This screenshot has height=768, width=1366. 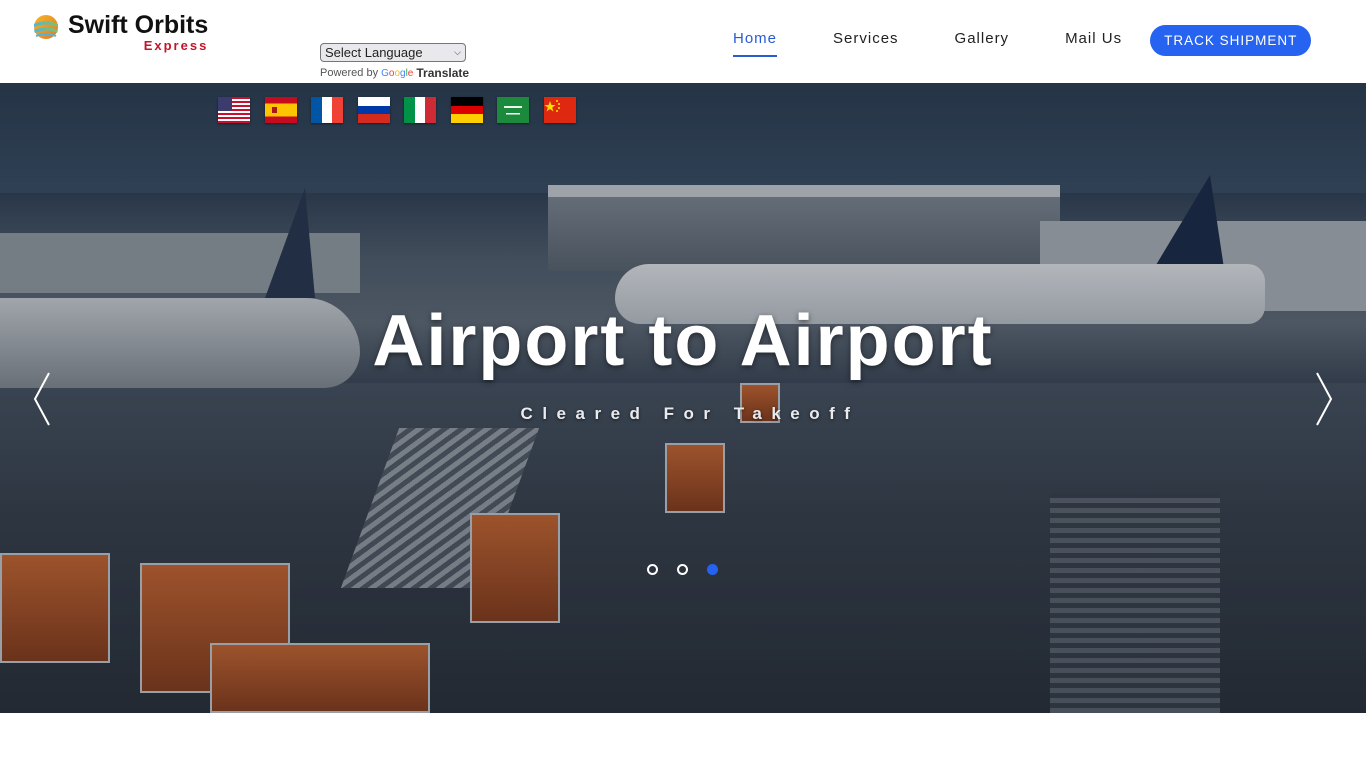 I want to click on translate-link: Translate, so click(x=442, y=73).